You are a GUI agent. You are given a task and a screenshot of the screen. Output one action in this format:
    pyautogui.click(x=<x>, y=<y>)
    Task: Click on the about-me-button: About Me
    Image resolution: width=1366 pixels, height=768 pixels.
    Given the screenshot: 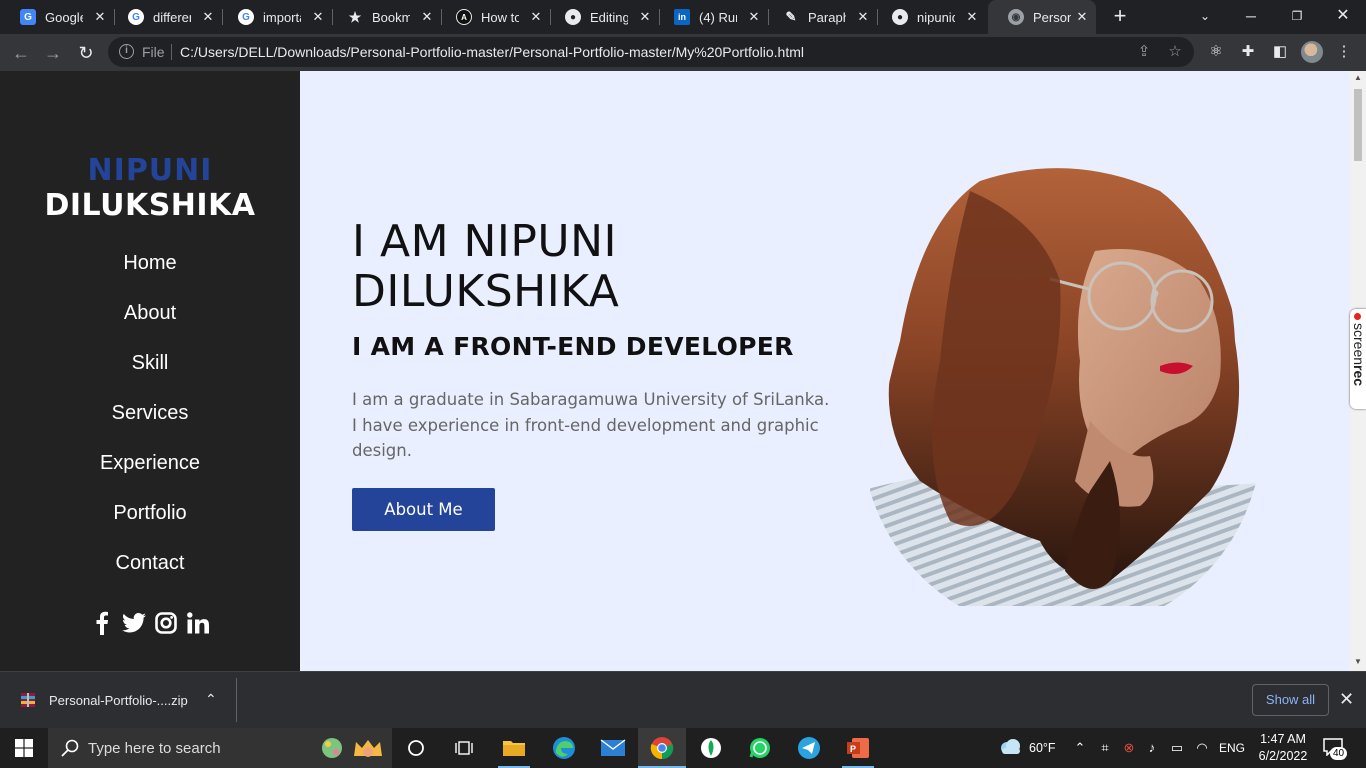 What is the action you would take?
    pyautogui.click(x=423, y=509)
    